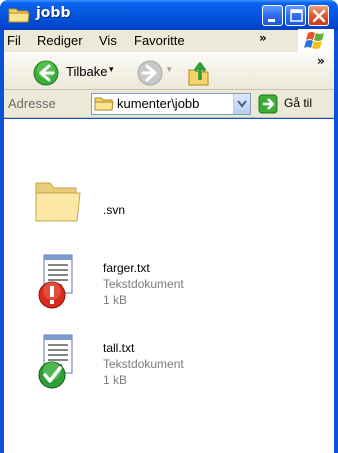  I want to click on window-title: jobb, so click(53, 13).